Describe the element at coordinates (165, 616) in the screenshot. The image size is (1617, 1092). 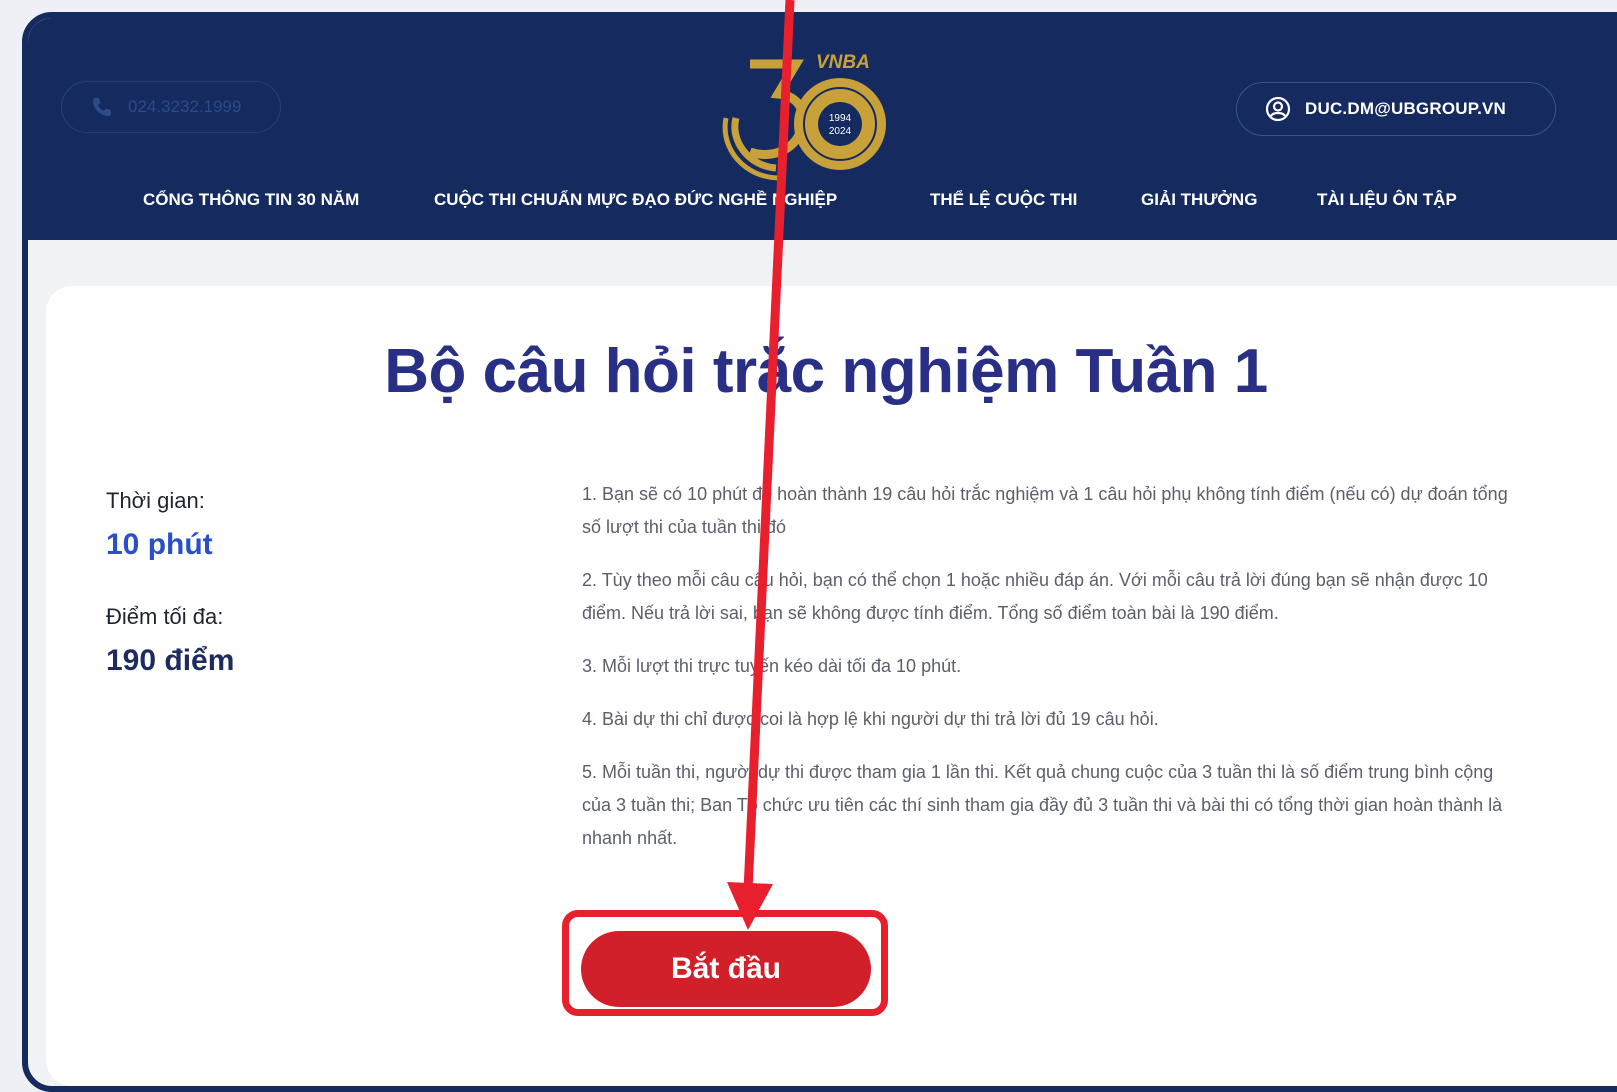
I see `max-score-label: Điểm tối đa:` at that location.